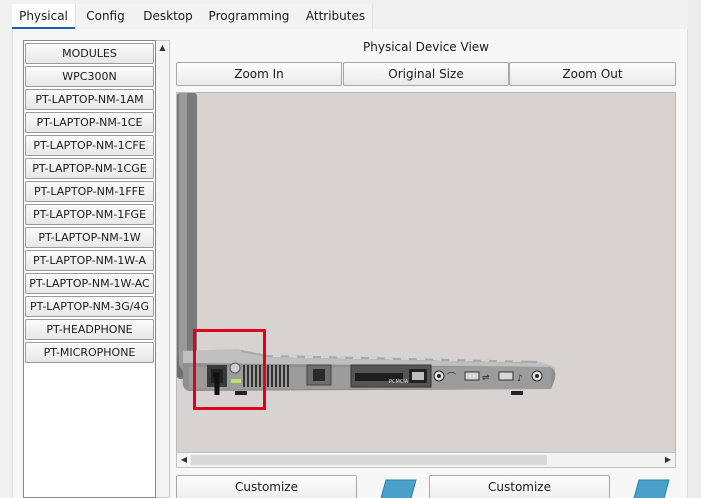  Describe the element at coordinates (89, 214) in the screenshot. I see `module-item: PT-LAPTOP-NM-1FGE` at that location.